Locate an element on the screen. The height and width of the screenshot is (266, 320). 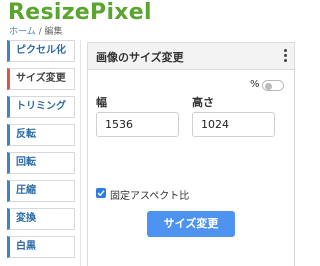
panel-header: 画像のサイズ変更 is located at coordinates (191, 56).